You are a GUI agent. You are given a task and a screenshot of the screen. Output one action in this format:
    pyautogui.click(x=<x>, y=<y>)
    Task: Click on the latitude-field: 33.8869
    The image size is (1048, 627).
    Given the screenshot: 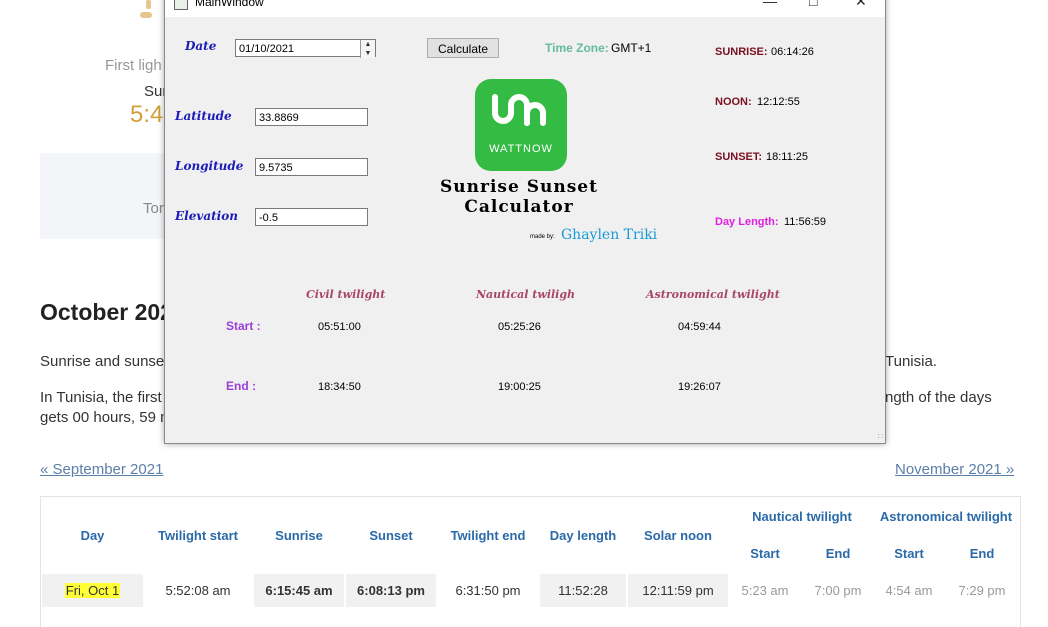 What is the action you would take?
    pyautogui.click(x=311, y=117)
    